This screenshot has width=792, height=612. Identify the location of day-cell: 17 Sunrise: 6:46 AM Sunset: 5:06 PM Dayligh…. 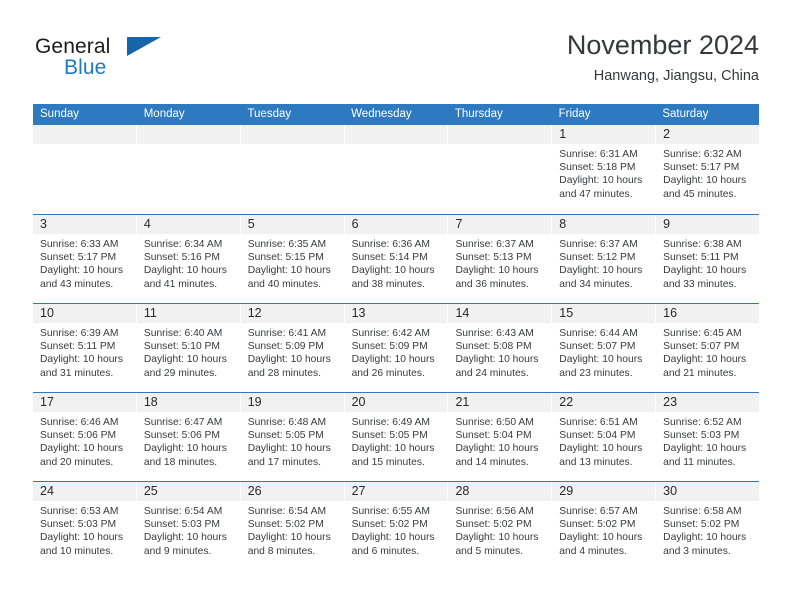
(84, 437).